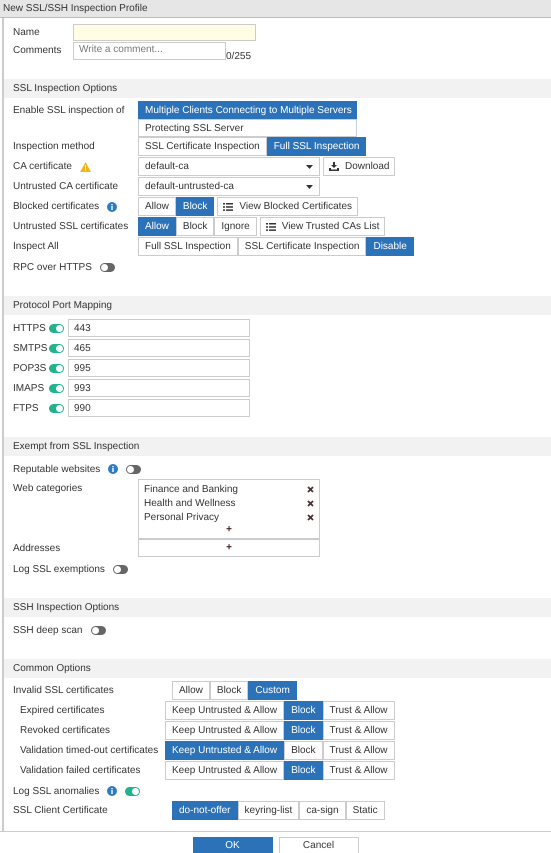  Describe the element at coordinates (275, 9) in the screenshot. I see `window-title: New SSL/SSH Inspection Profile` at that location.